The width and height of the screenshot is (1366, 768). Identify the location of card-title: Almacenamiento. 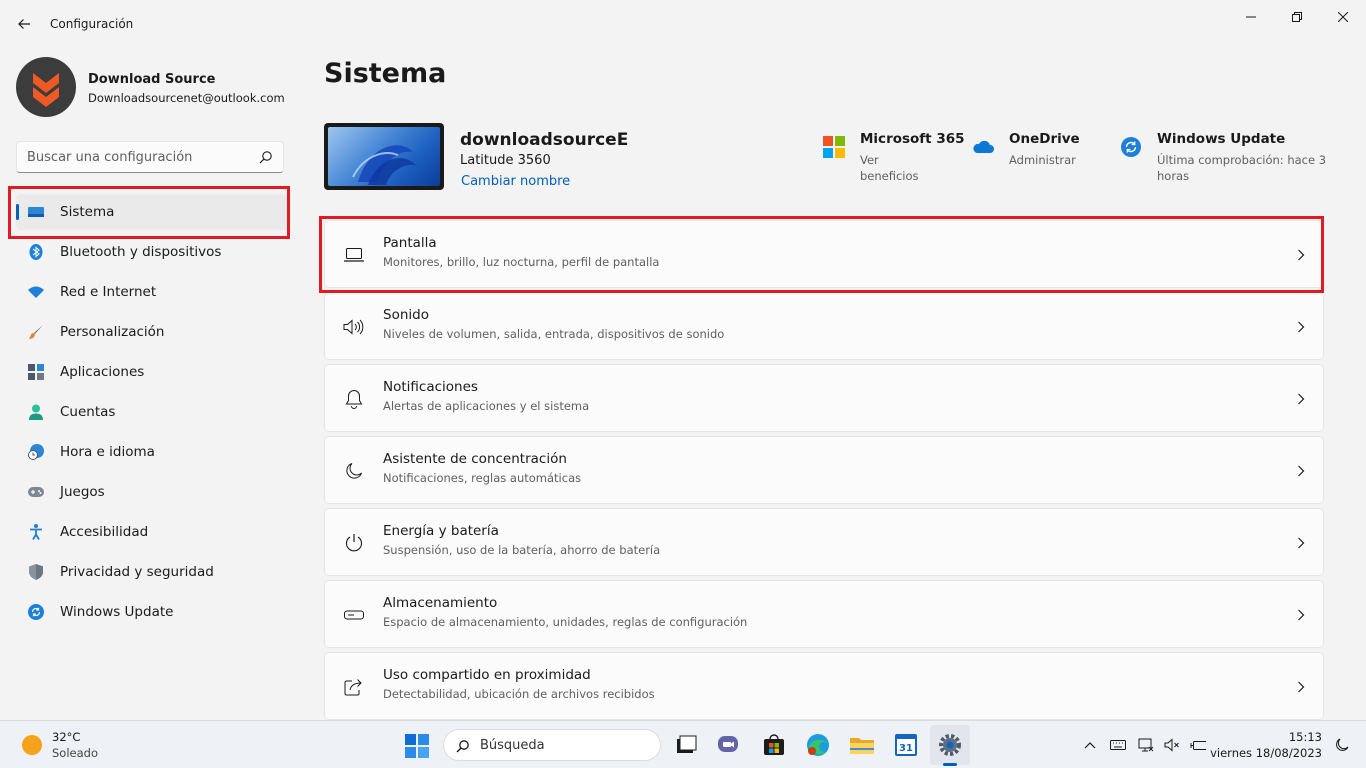
(440, 603).